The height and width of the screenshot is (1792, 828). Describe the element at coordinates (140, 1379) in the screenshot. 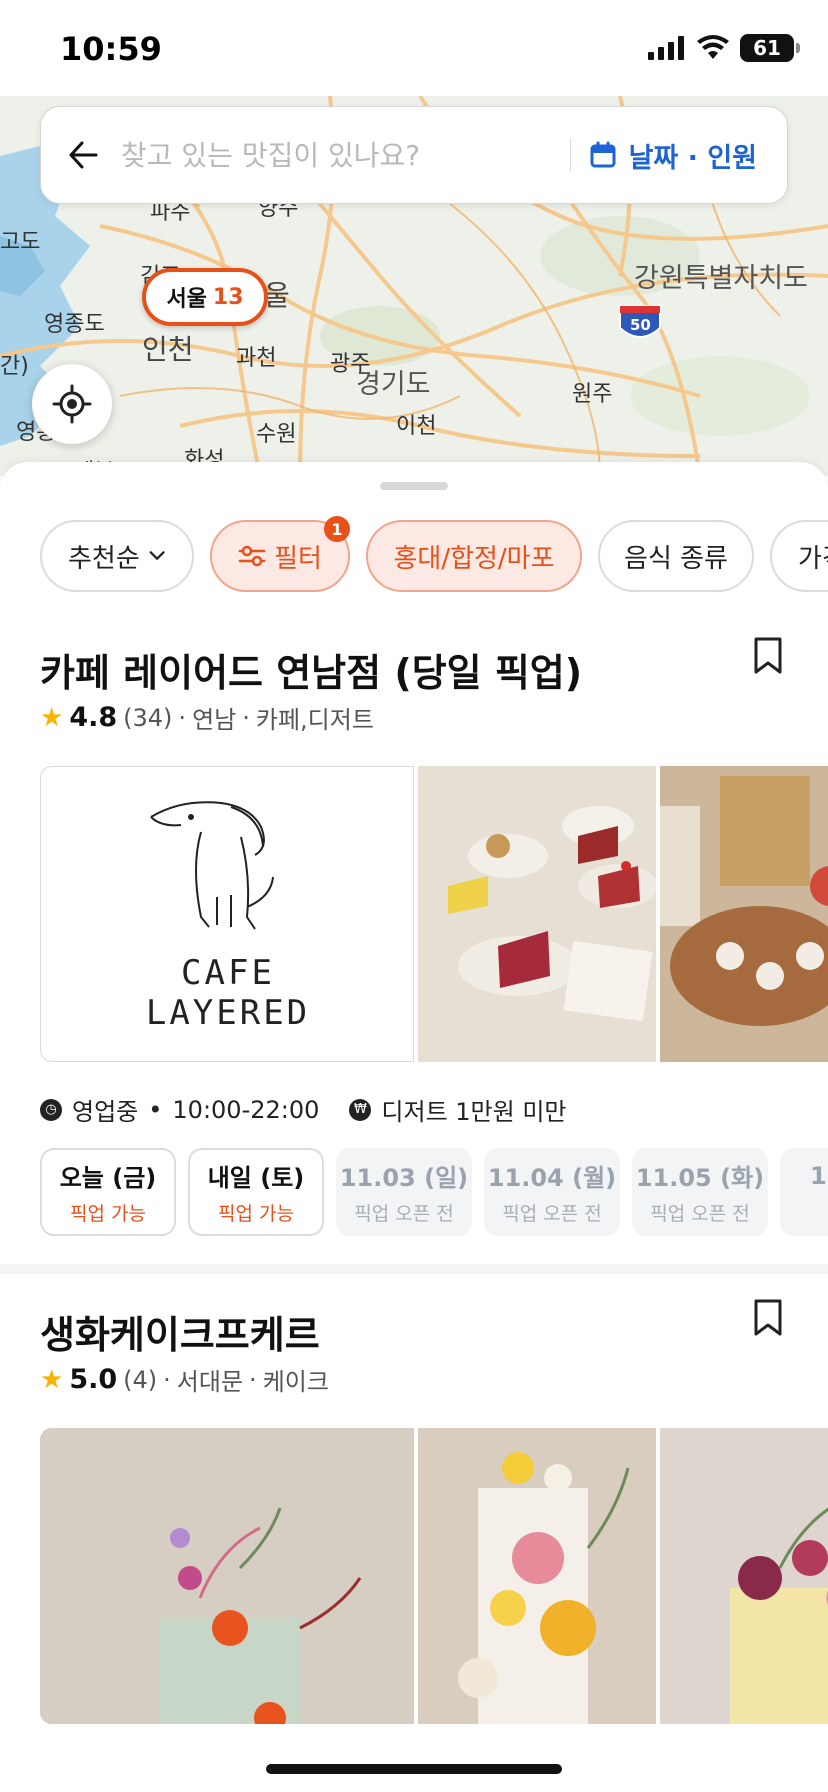

I see `review-count: (4)` at that location.